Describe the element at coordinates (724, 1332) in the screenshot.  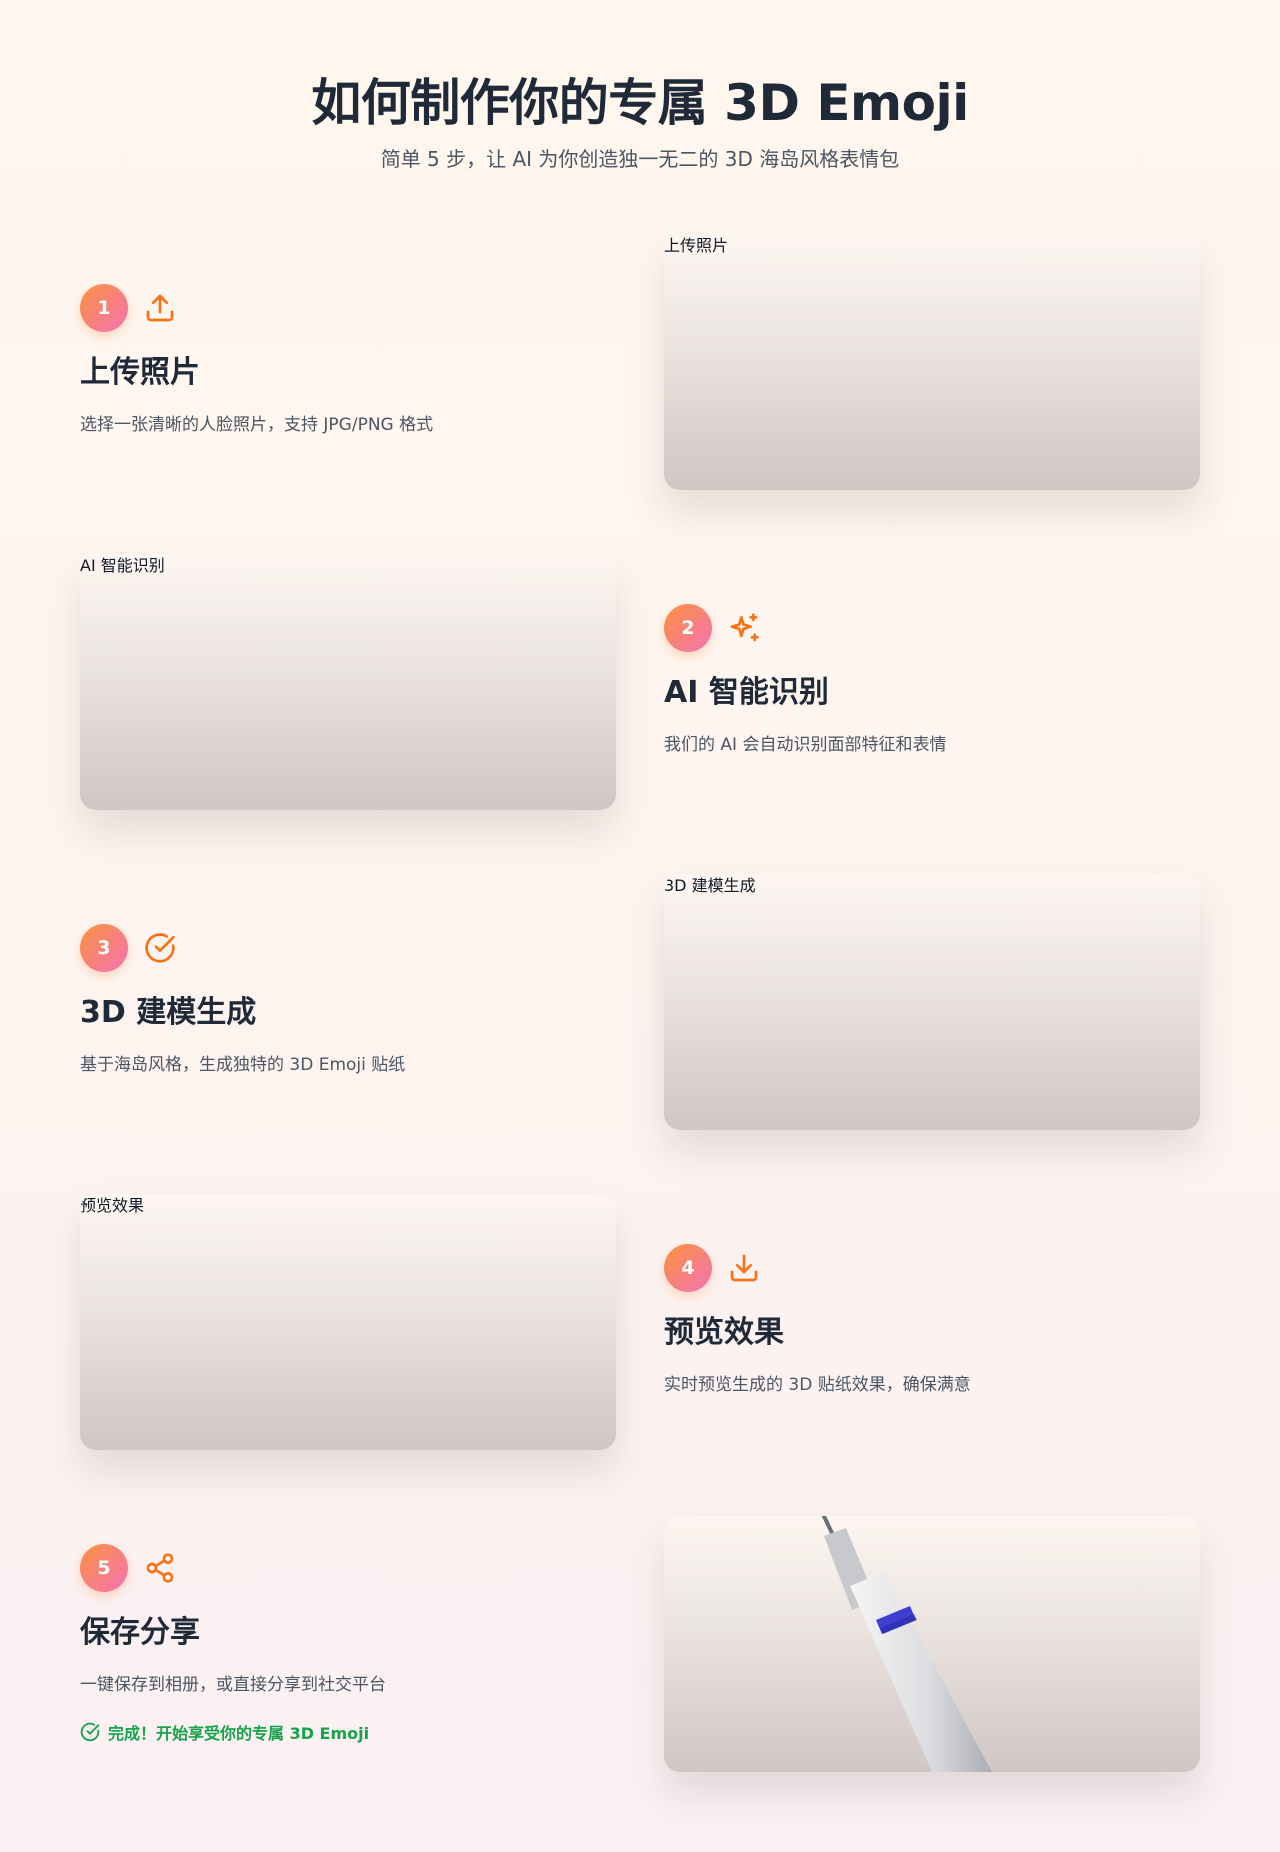
I see `step-title: 预览效果` at that location.